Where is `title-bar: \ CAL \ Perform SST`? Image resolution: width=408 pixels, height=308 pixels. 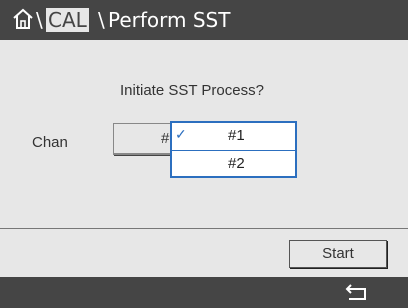
title-bar: \ CAL \ Perform SST is located at coordinates (204, 20).